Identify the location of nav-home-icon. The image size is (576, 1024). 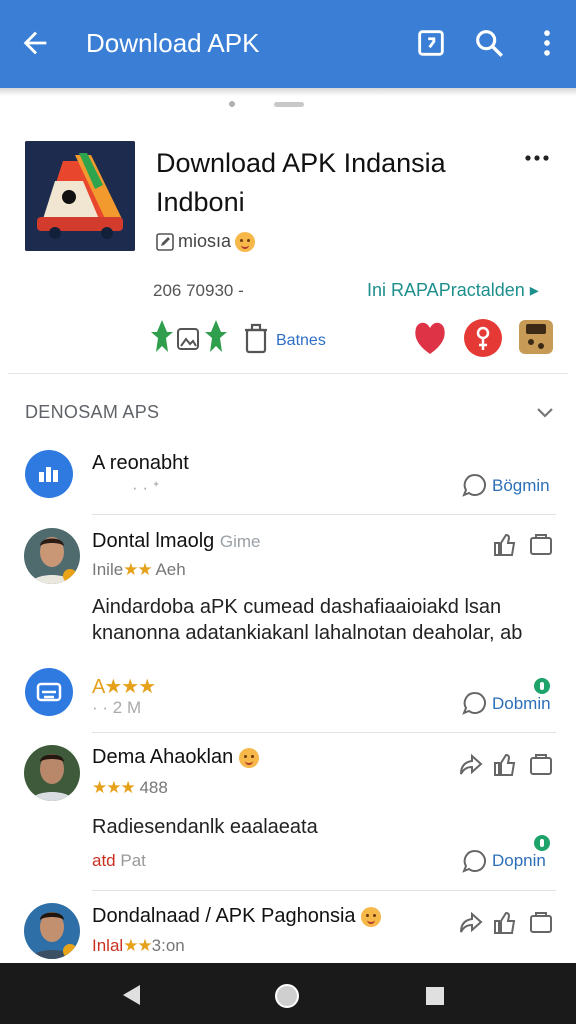
(287, 996).